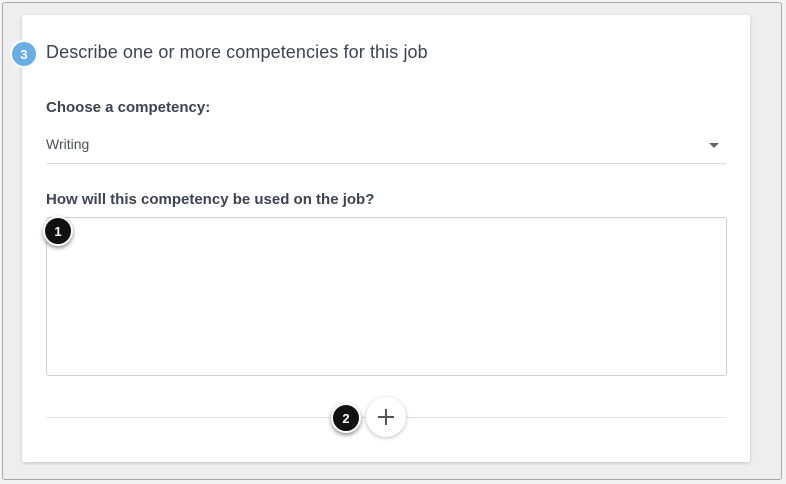 This screenshot has width=786, height=484. I want to click on competency-select: Writing, so click(386, 148).